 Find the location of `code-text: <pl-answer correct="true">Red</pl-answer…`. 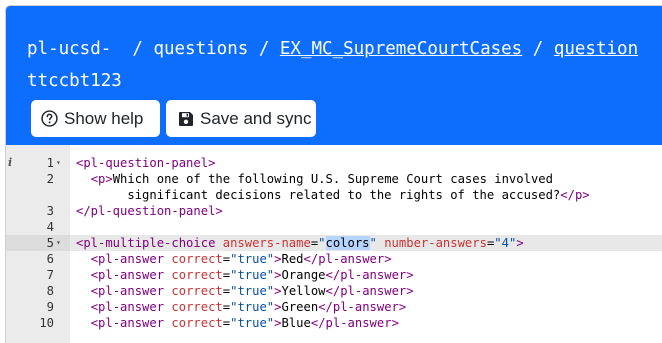

code-text: <pl-answer correct="true">Red</pl-answer… is located at coordinates (234, 259).